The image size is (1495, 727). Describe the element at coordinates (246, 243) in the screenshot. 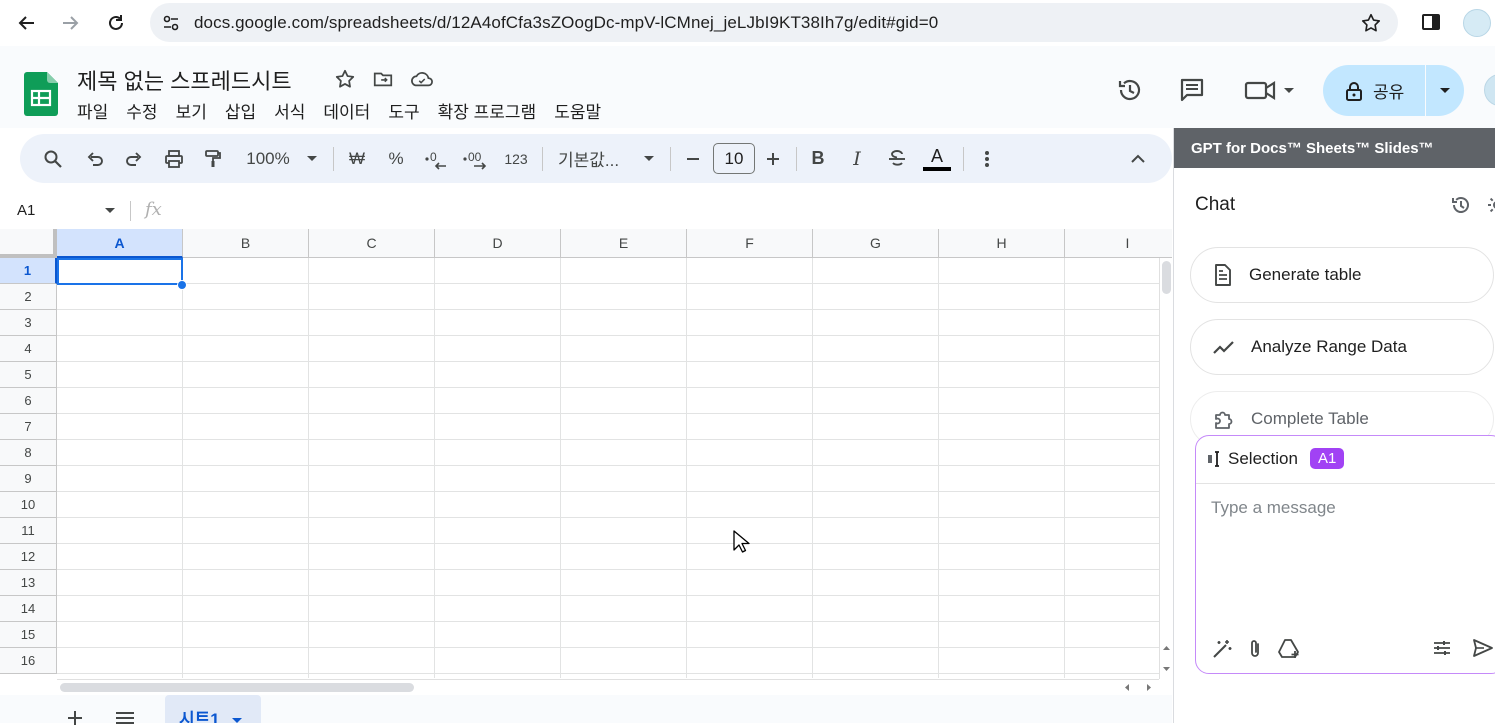

I see `column-header-b: B` at that location.